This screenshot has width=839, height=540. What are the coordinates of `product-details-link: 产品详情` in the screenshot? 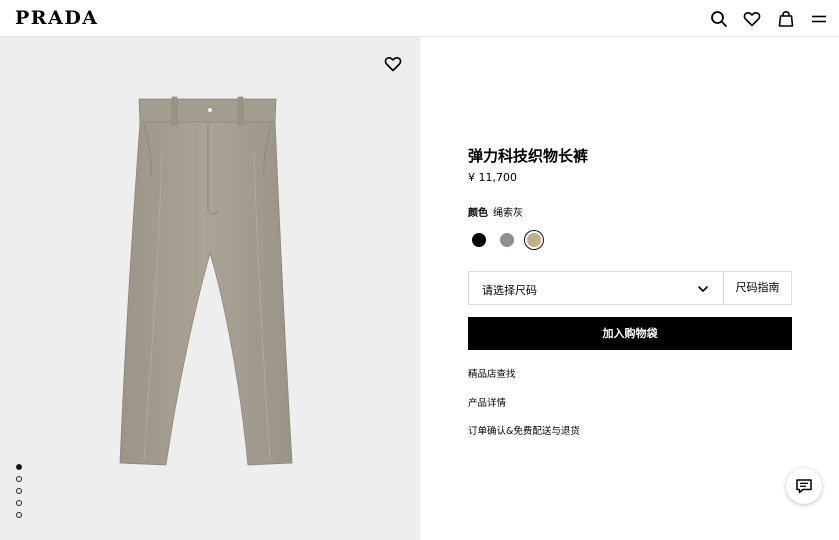 It's located at (487, 402).